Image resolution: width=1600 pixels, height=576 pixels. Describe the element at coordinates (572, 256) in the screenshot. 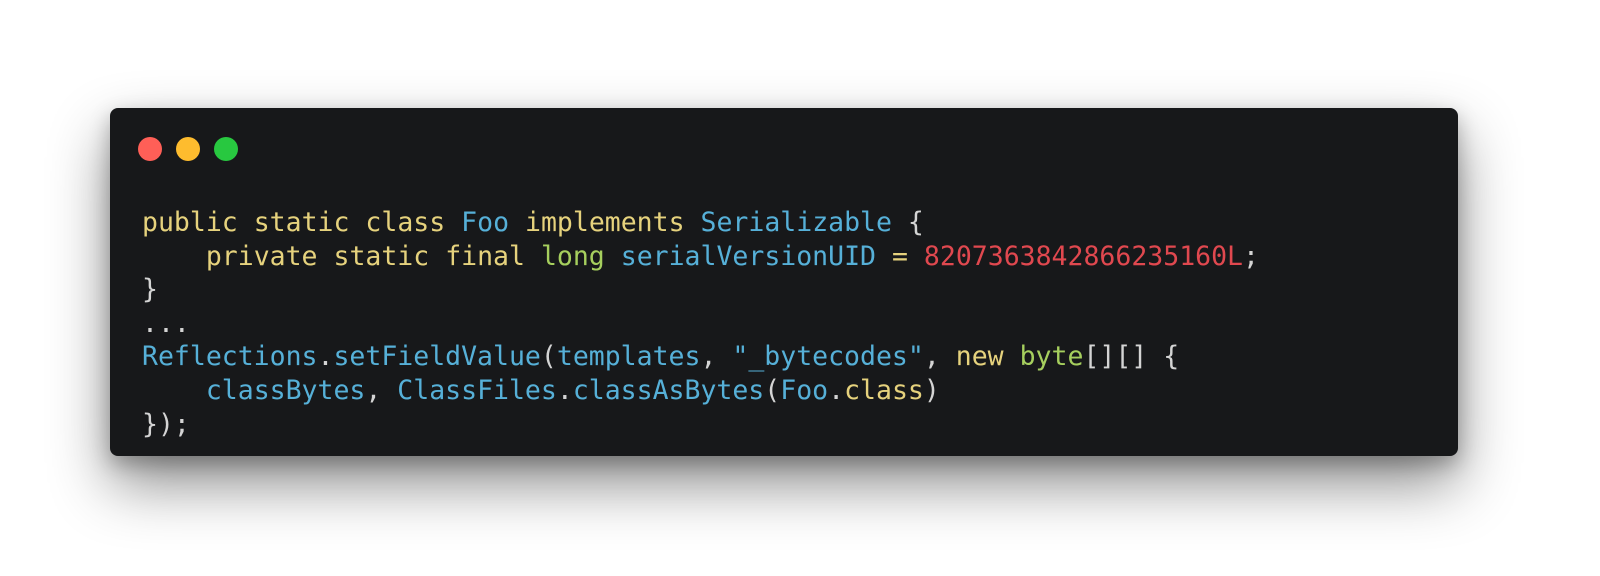

I see `code-token-primitive: long` at that location.